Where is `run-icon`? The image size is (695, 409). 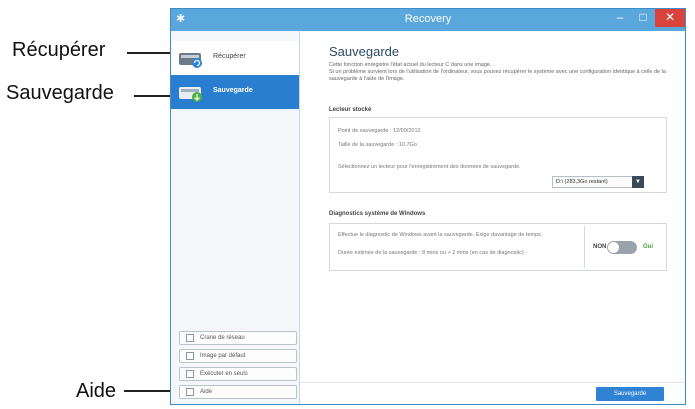
run-icon is located at coordinates (190, 374).